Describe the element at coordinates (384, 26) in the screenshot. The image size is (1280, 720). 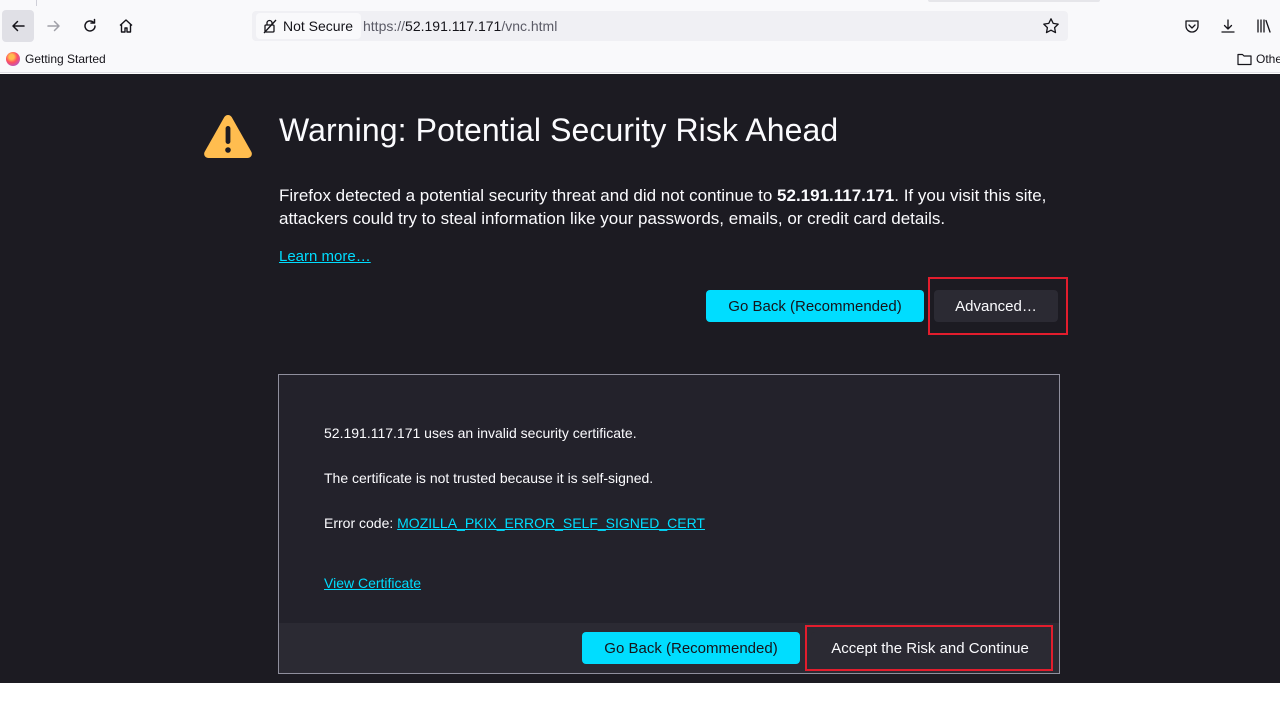
I see `url-prefix: https://` at that location.